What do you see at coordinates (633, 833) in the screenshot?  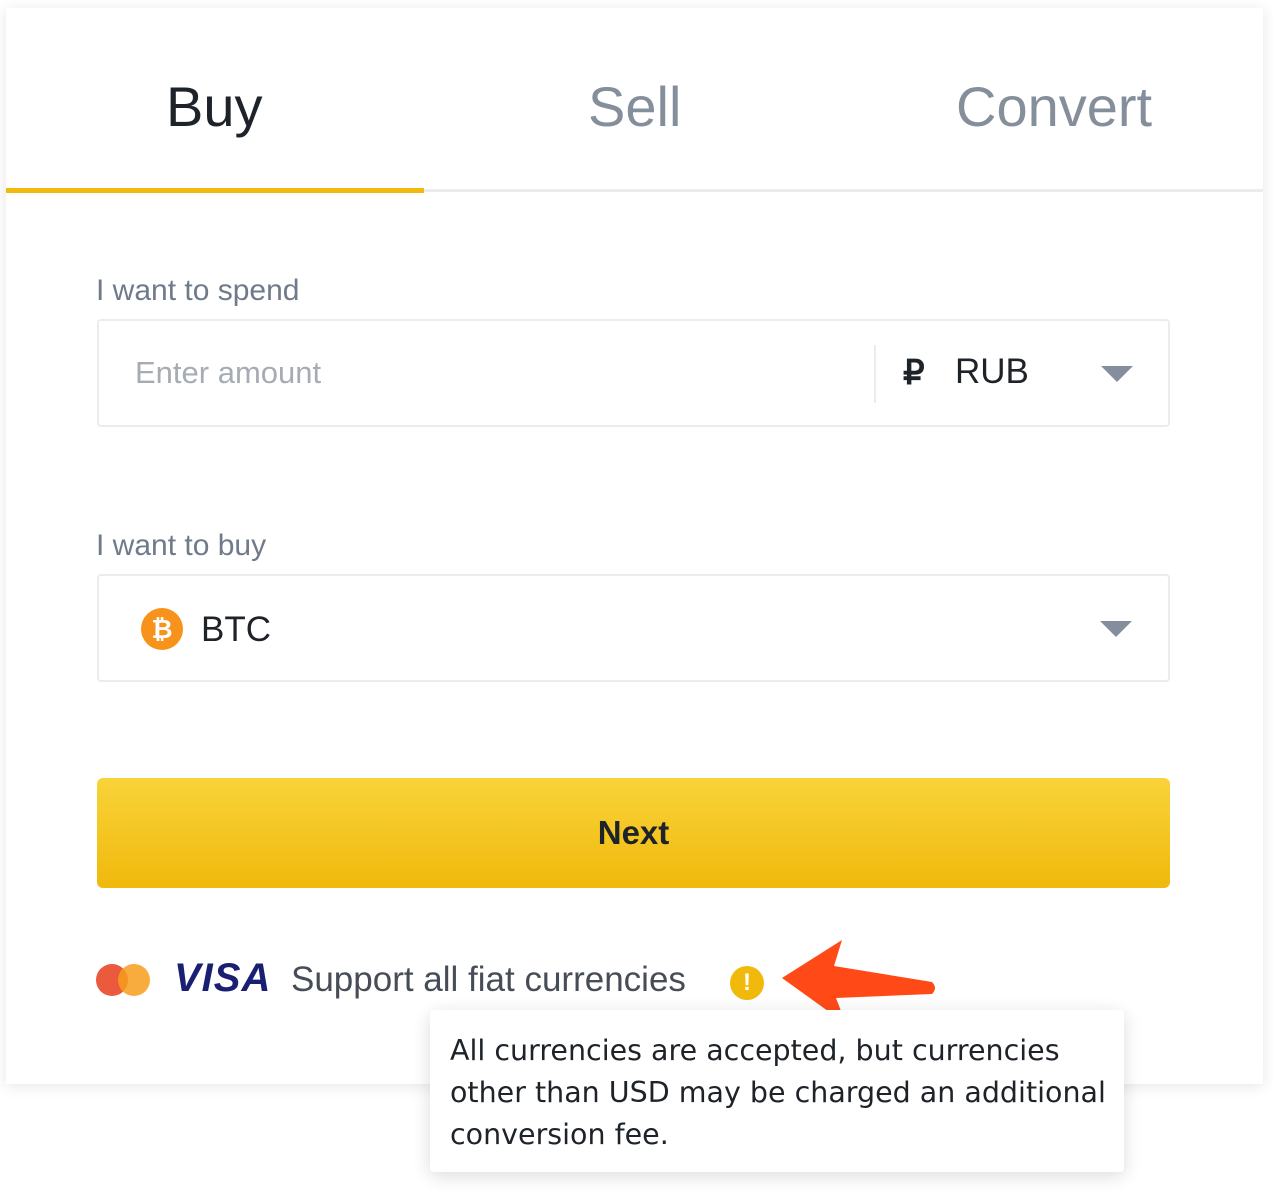 I see `next-button: Next` at bounding box center [633, 833].